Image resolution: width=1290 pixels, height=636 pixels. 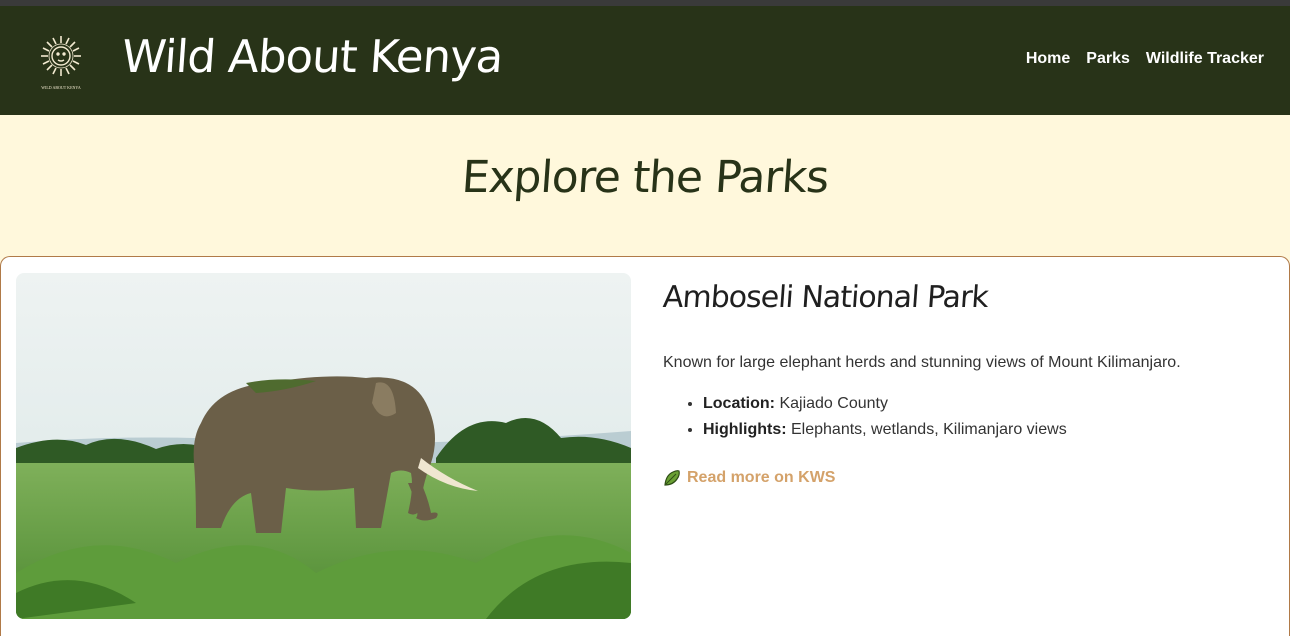 What do you see at coordinates (645, 177) in the screenshot?
I see `page-title: Explore the Parks` at bounding box center [645, 177].